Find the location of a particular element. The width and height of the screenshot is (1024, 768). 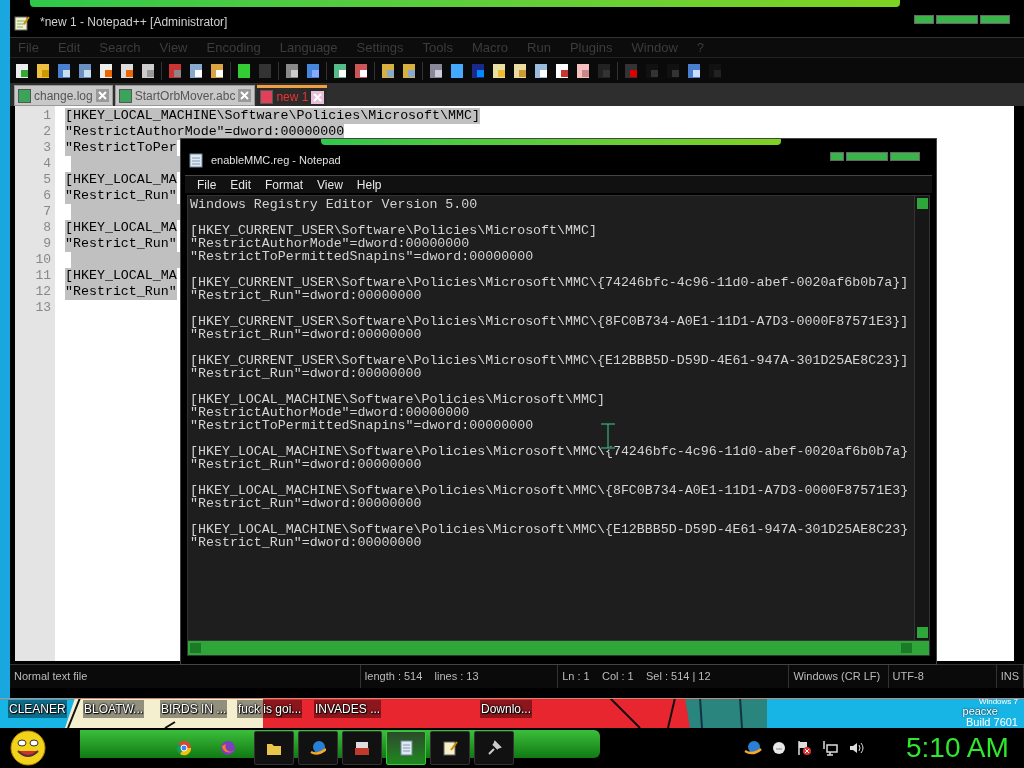

horizontal-scrollbar is located at coordinates (558, 647).